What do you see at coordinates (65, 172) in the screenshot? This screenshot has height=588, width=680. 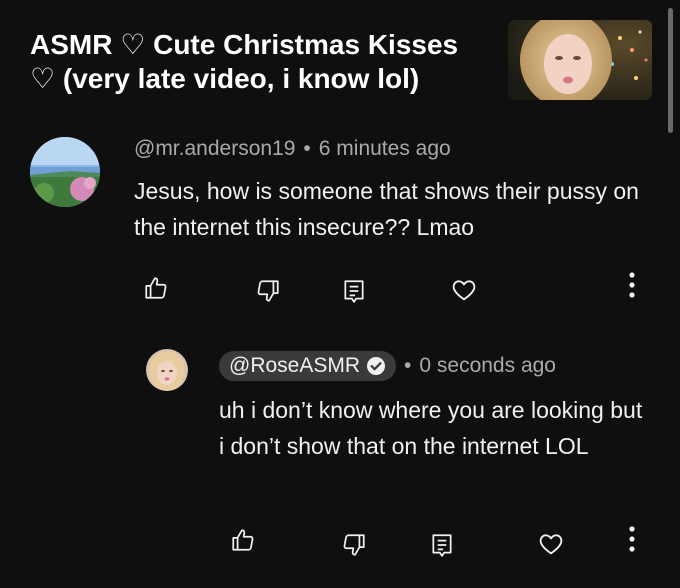 I see `commenter-avatar` at bounding box center [65, 172].